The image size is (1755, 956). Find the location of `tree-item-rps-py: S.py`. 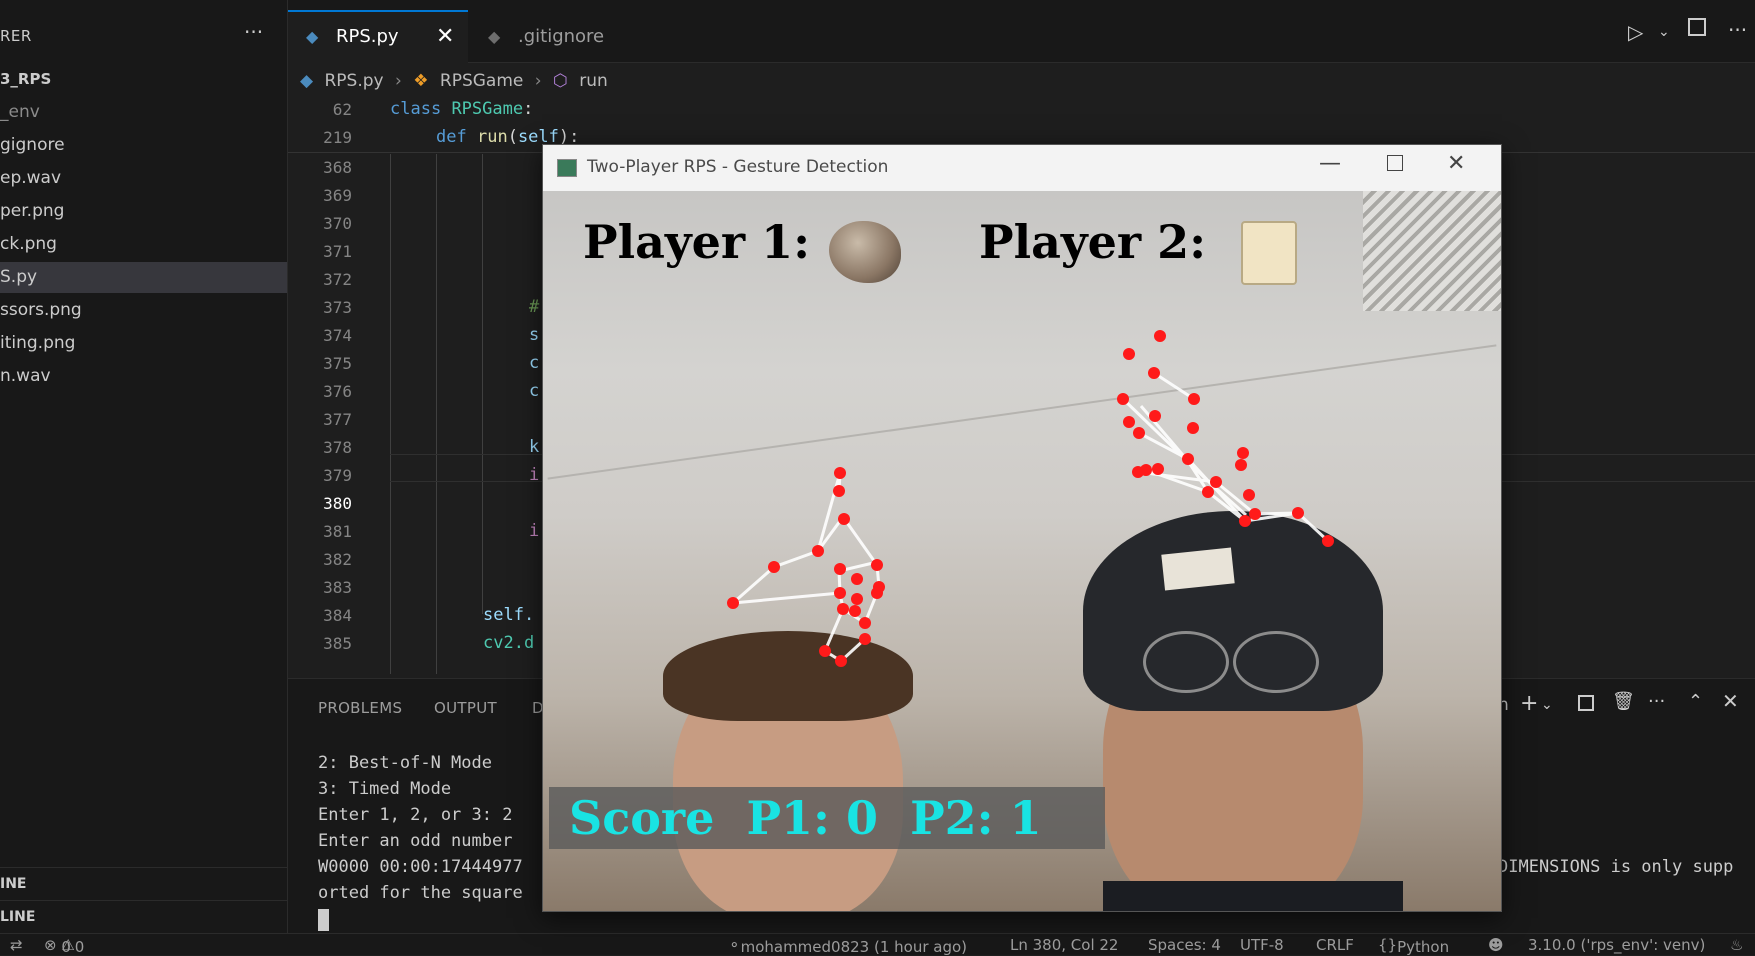

tree-item-rps-py: S.py is located at coordinates (143, 277).